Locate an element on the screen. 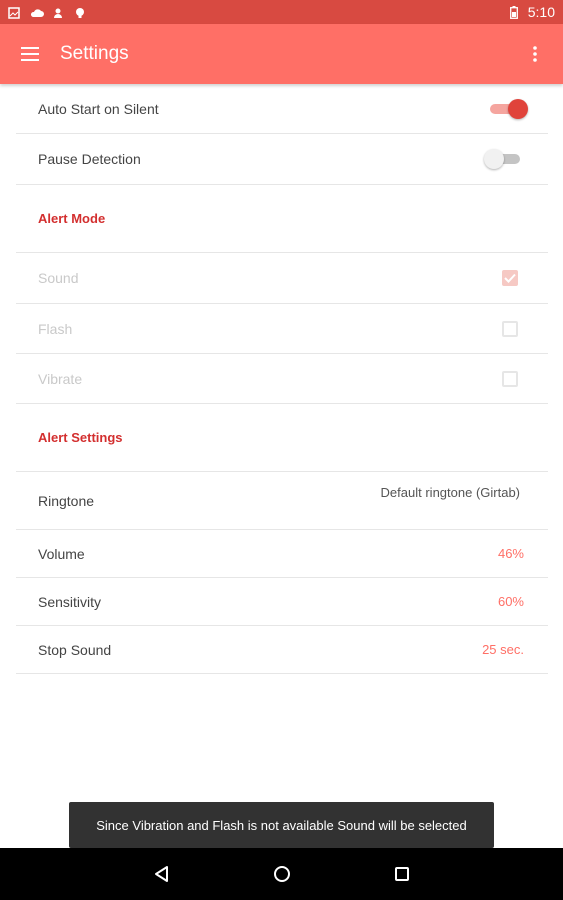 The image size is (563, 900). clock: 5:10 is located at coordinates (541, 12).